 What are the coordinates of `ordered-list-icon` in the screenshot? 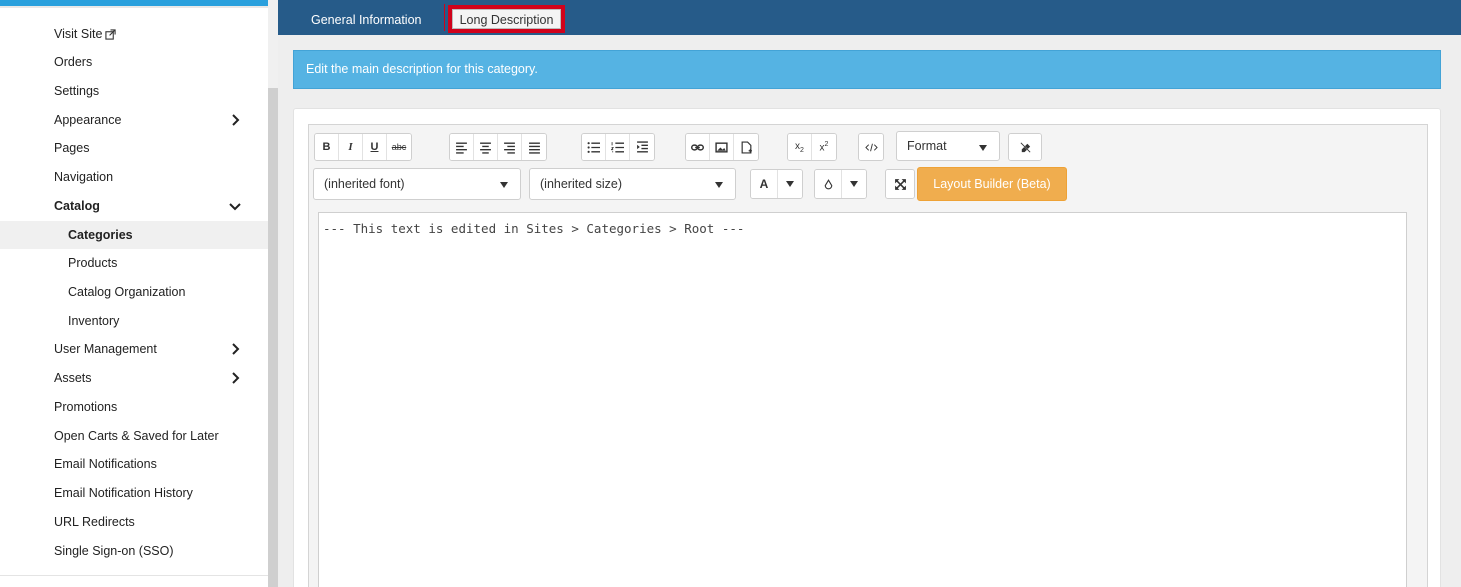 It's located at (618, 147).